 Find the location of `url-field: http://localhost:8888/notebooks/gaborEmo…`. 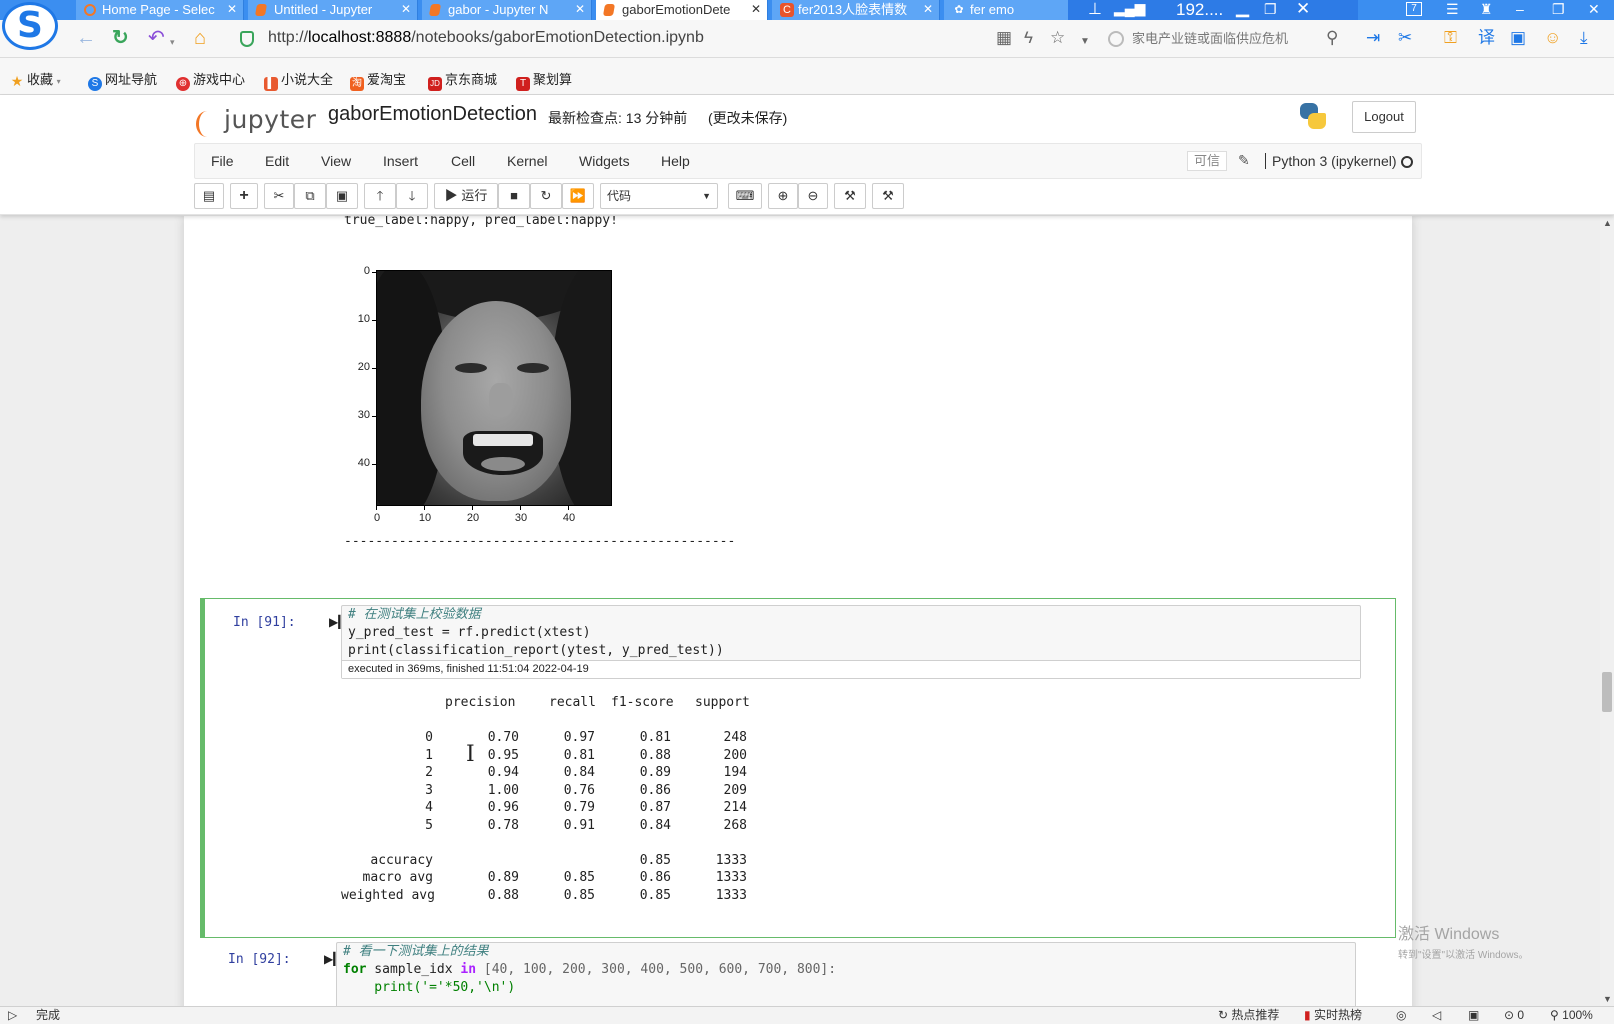

url-field: http://localhost:8888/notebooks/gaborEmo… is located at coordinates (486, 38).